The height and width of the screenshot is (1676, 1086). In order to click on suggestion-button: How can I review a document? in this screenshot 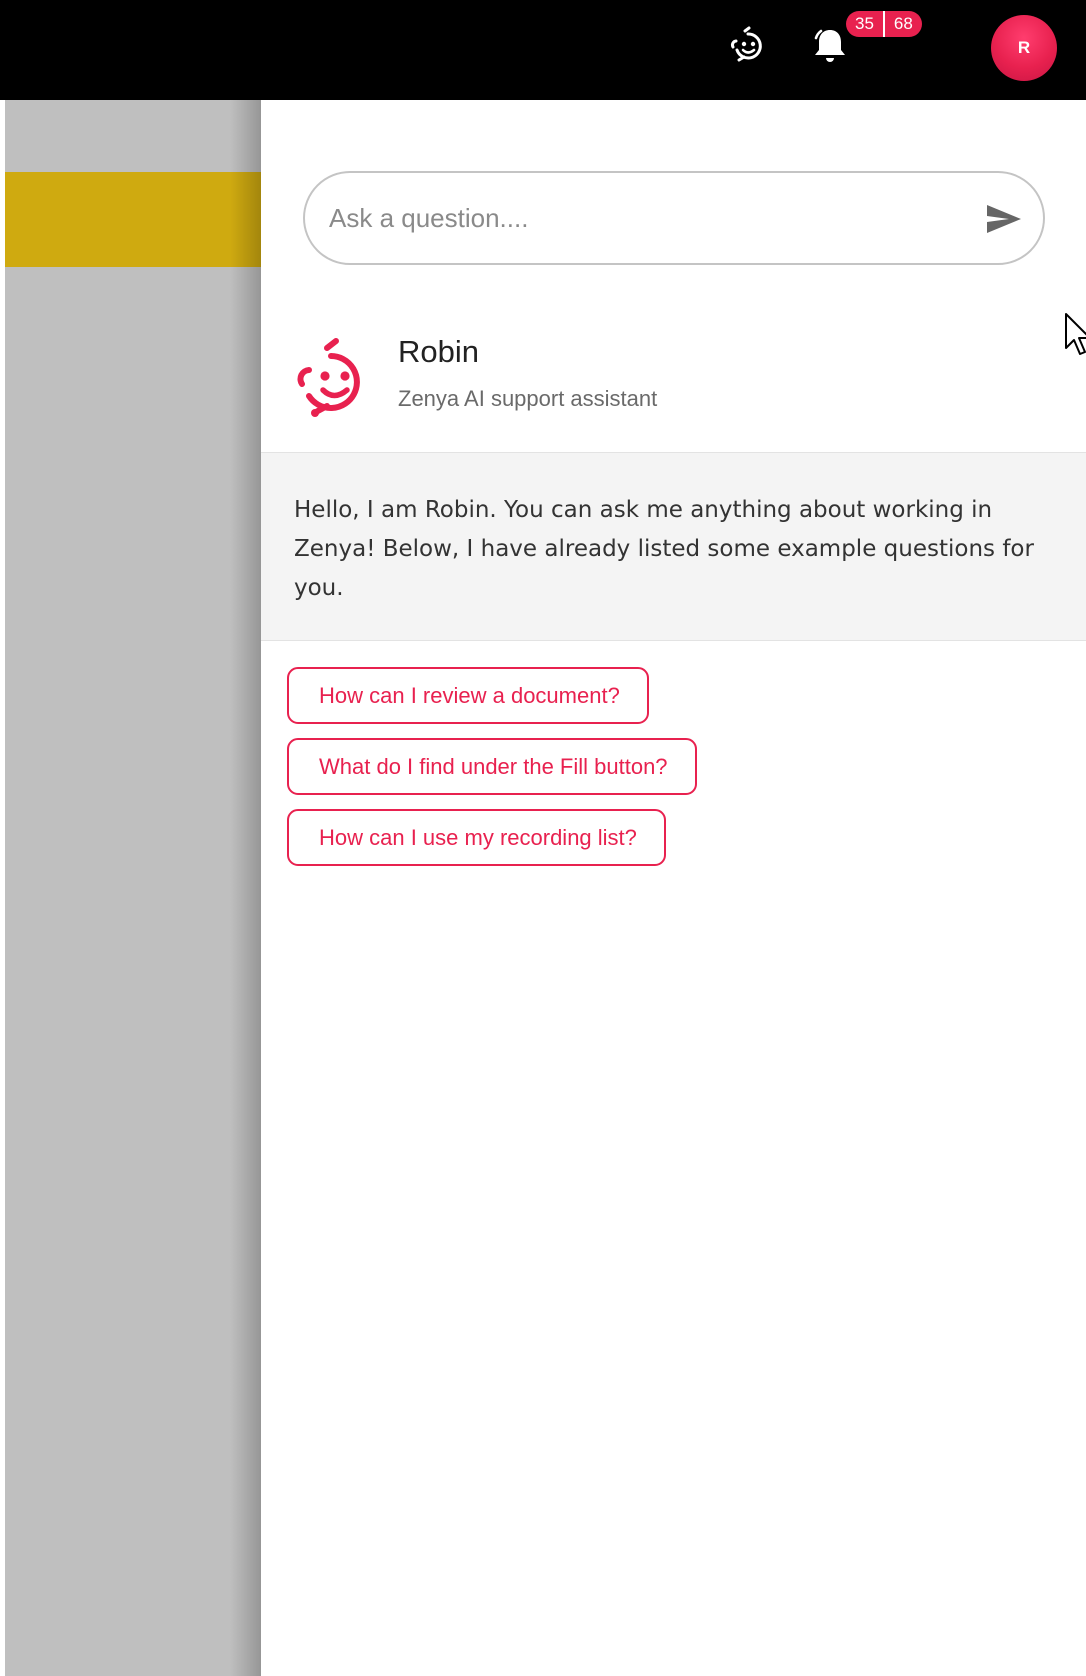, I will do `click(468, 695)`.